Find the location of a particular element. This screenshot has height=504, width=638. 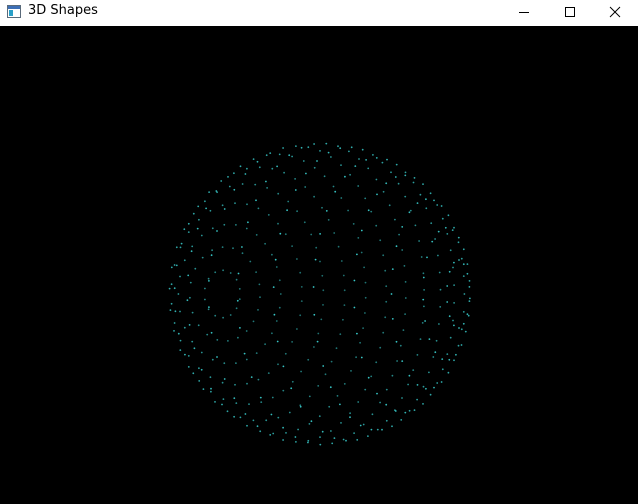

close-icon is located at coordinates (615, 12).